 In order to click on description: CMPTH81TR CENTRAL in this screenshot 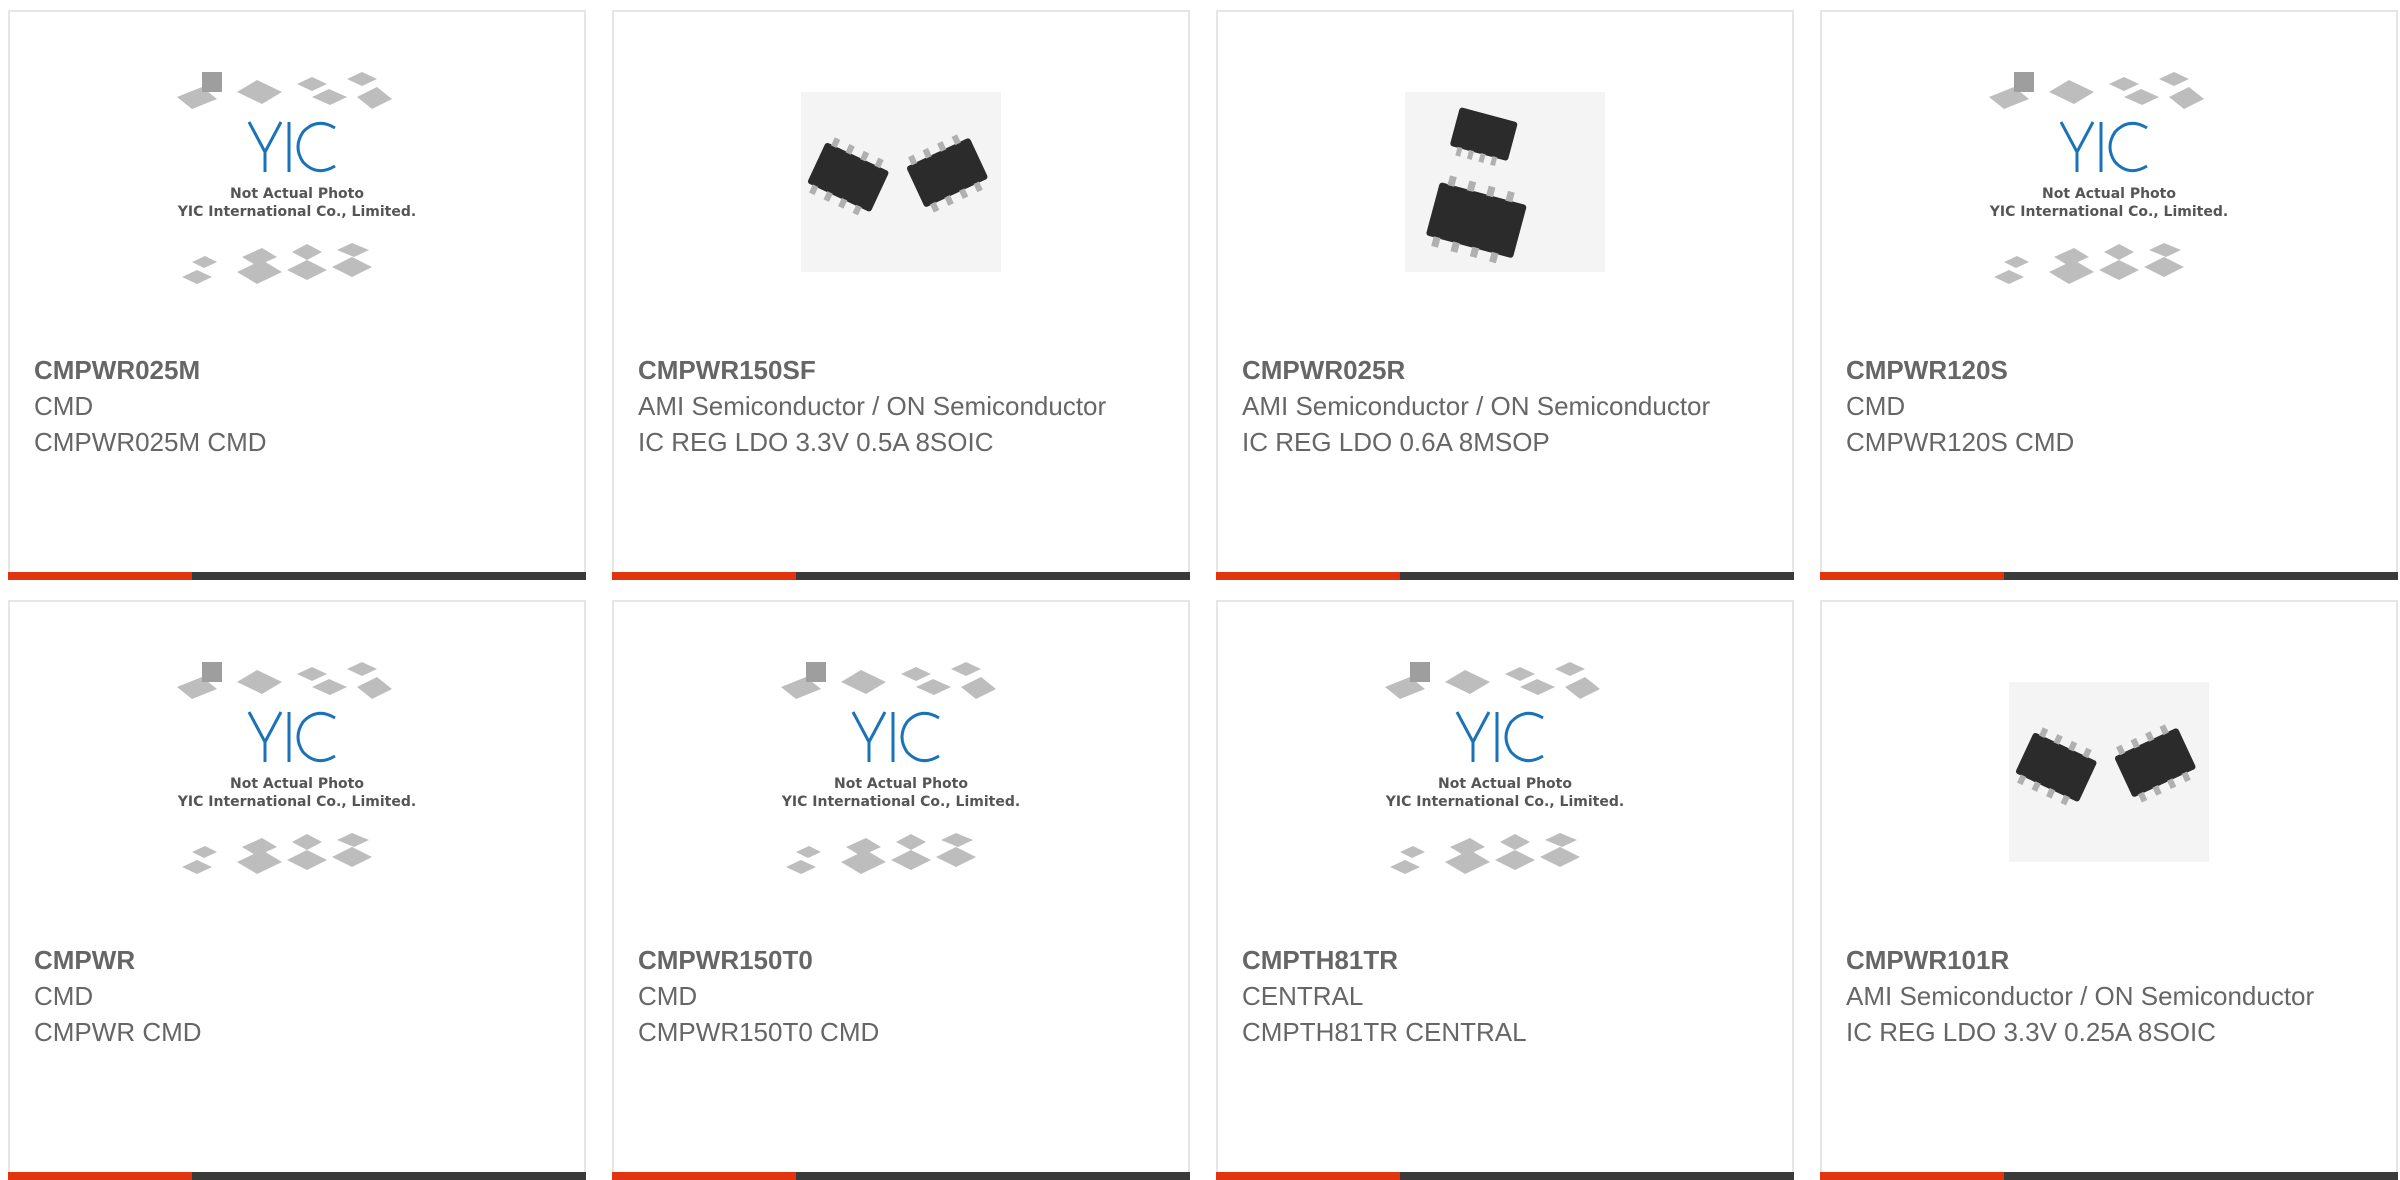, I will do `click(1384, 1032)`.